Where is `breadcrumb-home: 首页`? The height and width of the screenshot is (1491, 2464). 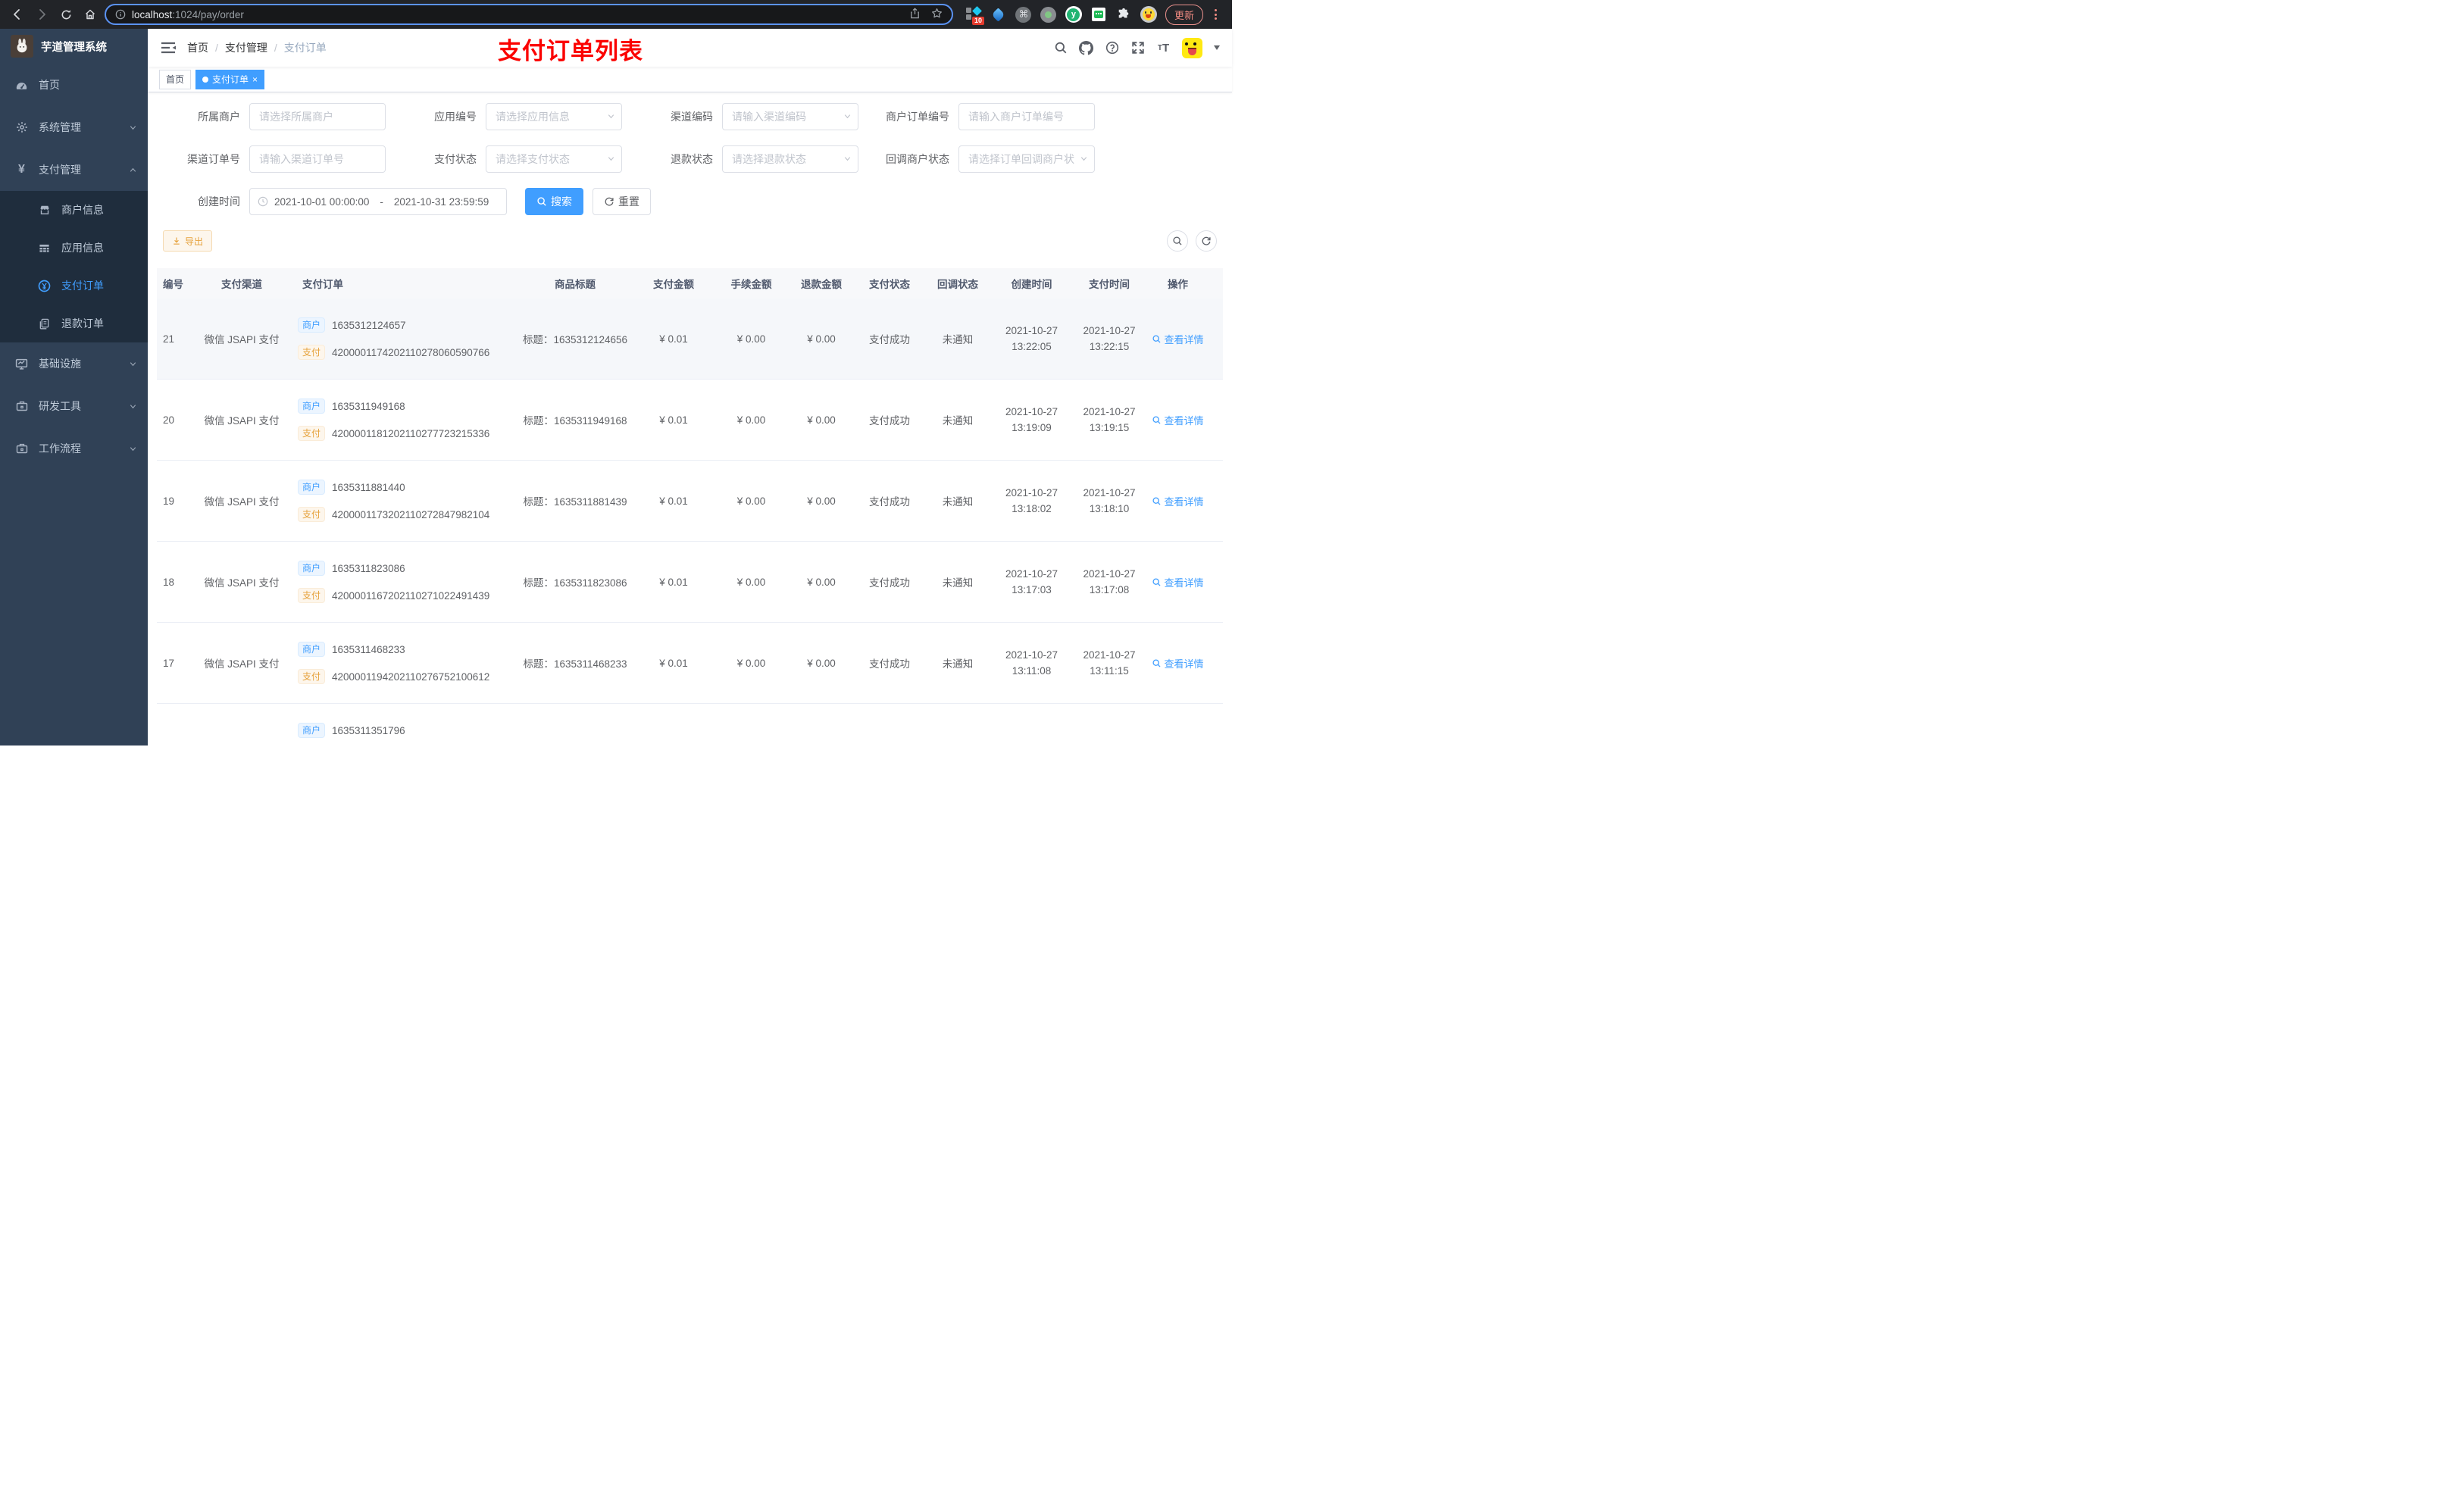 breadcrumb-home: 首页 is located at coordinates (197, 47).